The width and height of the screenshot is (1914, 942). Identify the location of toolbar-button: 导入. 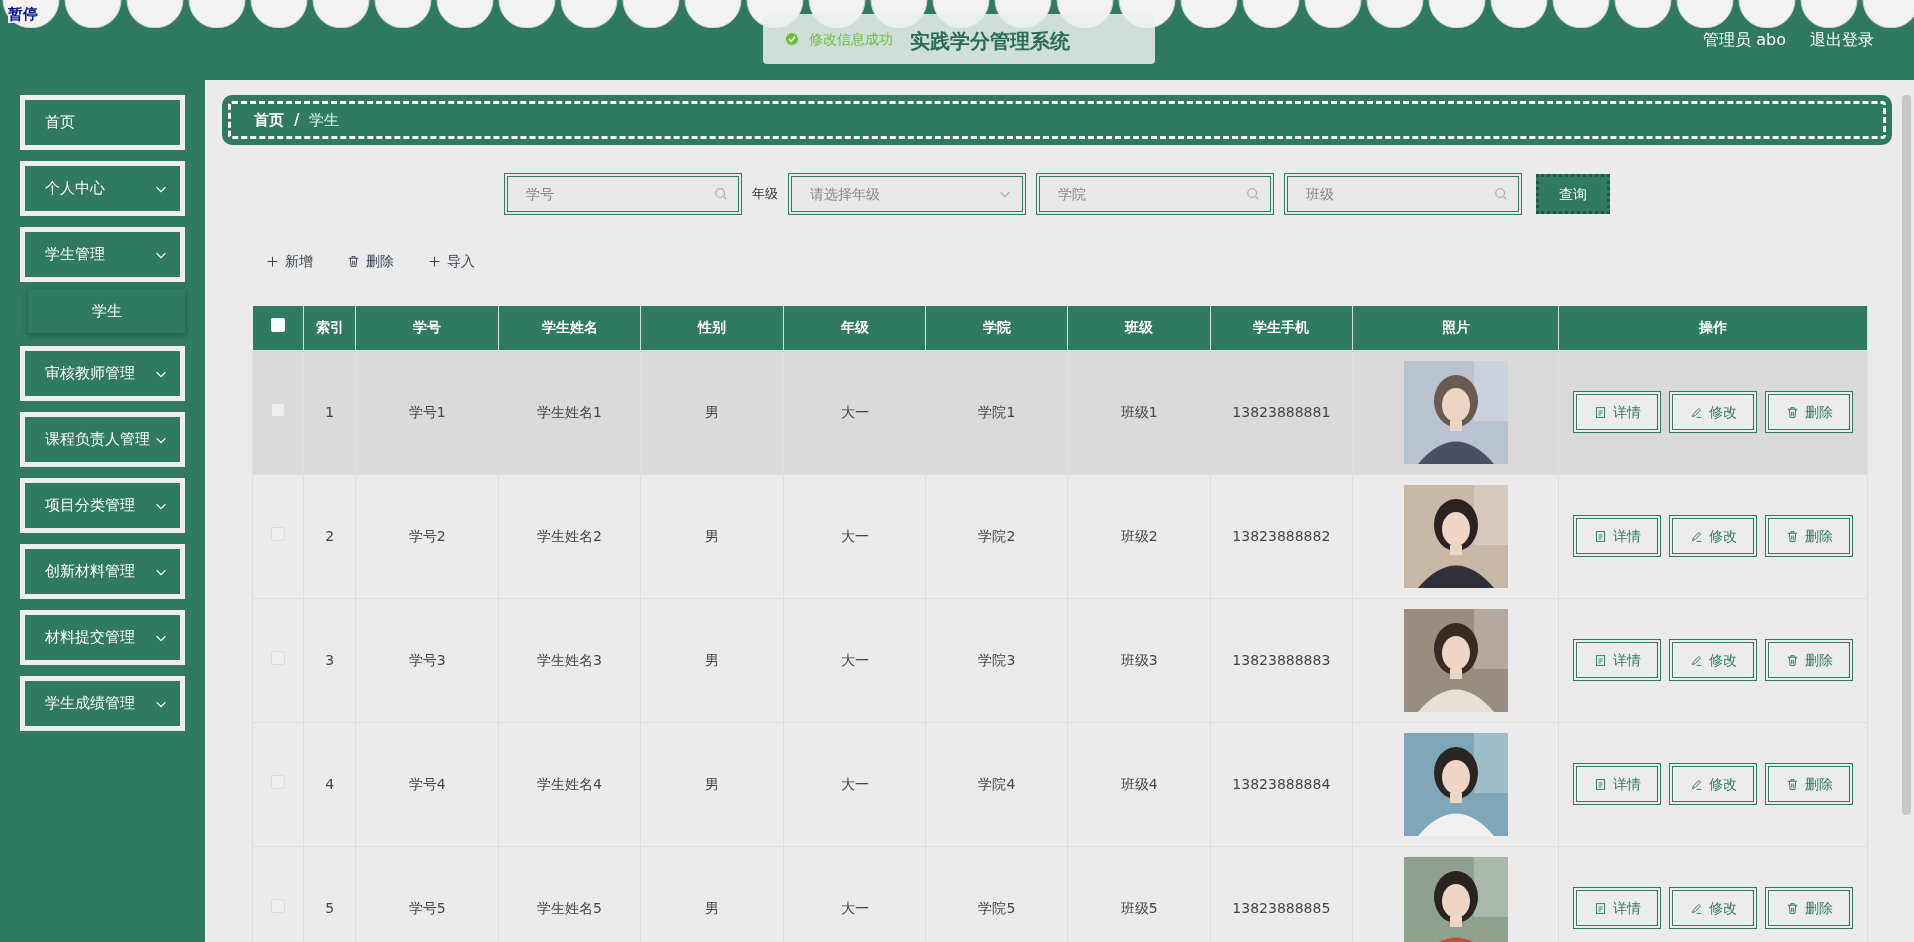
(451, 261).